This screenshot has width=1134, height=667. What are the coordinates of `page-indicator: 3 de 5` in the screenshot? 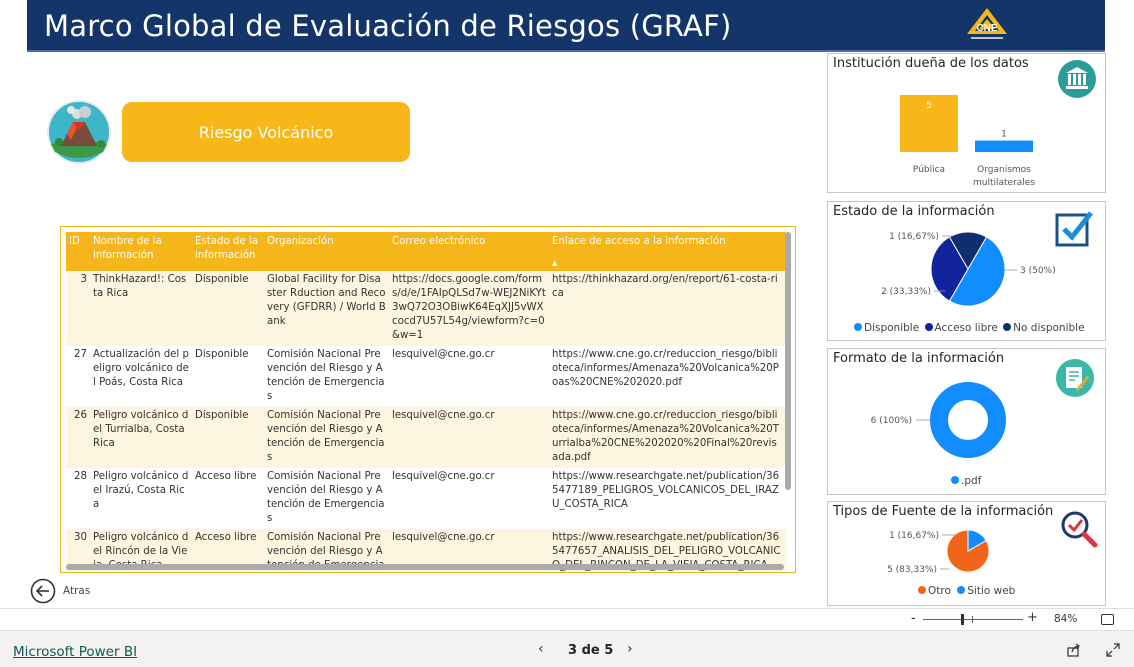 It's located at (591, 650).